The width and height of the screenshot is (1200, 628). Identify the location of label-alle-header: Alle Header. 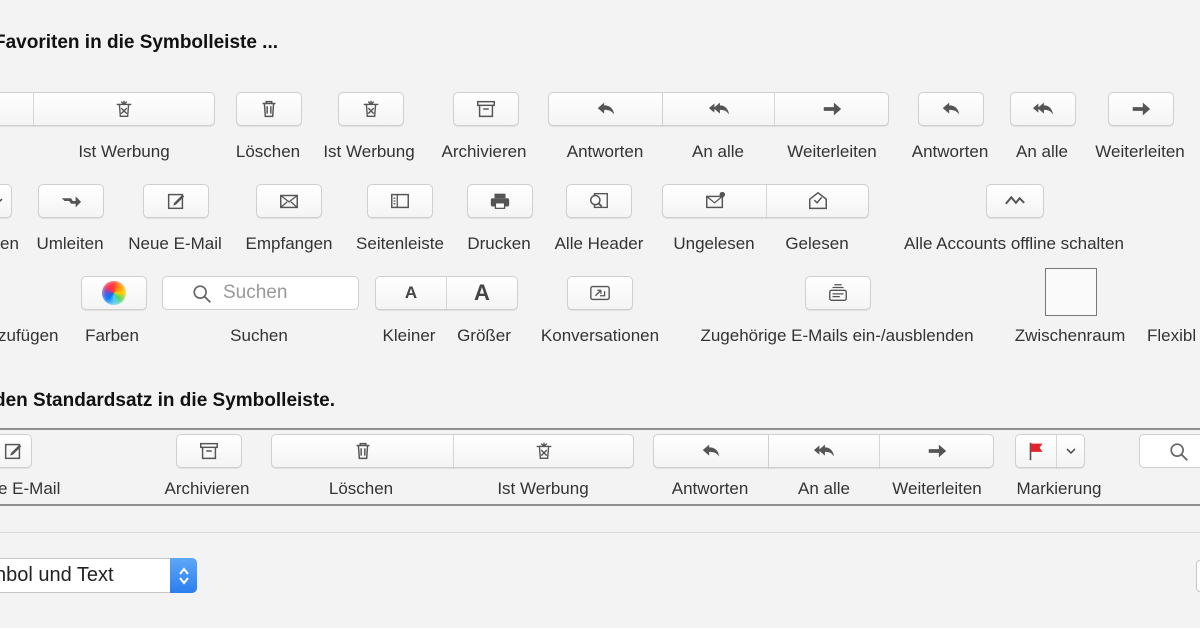
(599, 243).